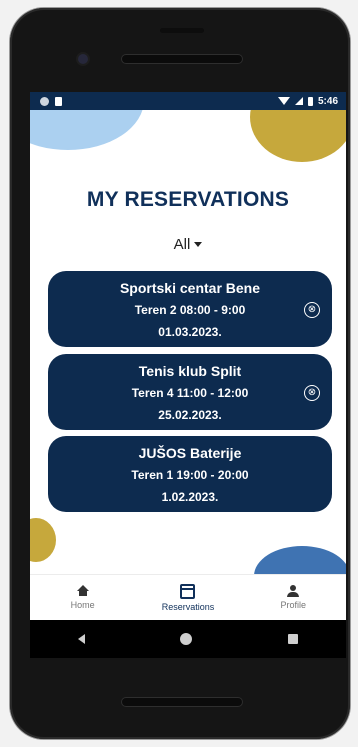 This screenshot has width=358, height=747. What do you see at coordinates (81, 639) in the screenshot?
I see `back-icon` at bounding box center [81, 639].